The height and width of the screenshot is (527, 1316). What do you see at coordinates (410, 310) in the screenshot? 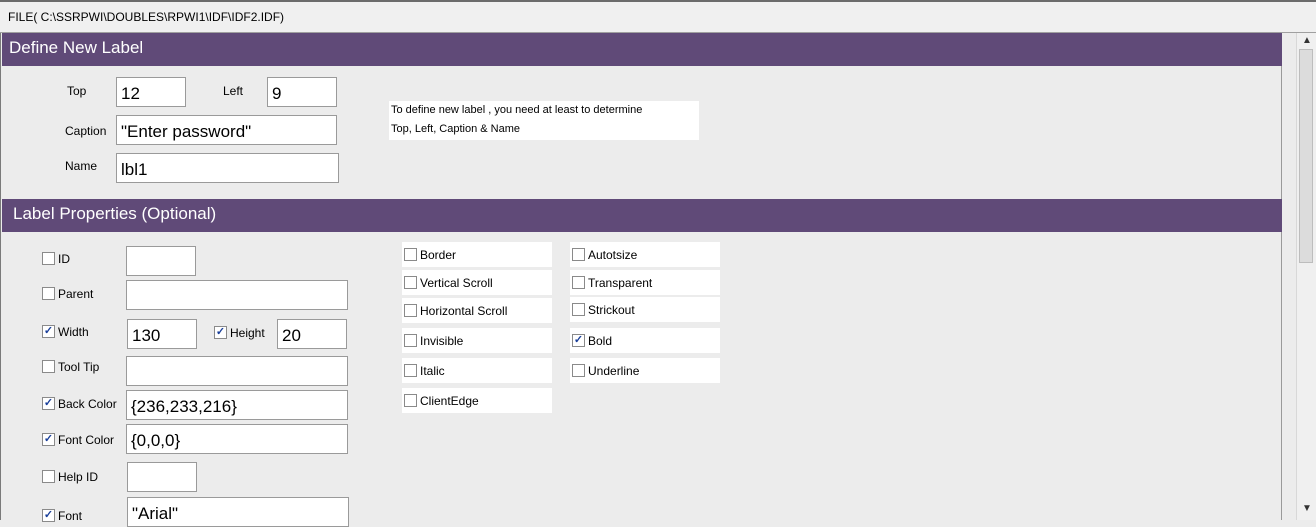
I see `option-horizontal-scroll-checkbox` at bounding box center [410, 310].